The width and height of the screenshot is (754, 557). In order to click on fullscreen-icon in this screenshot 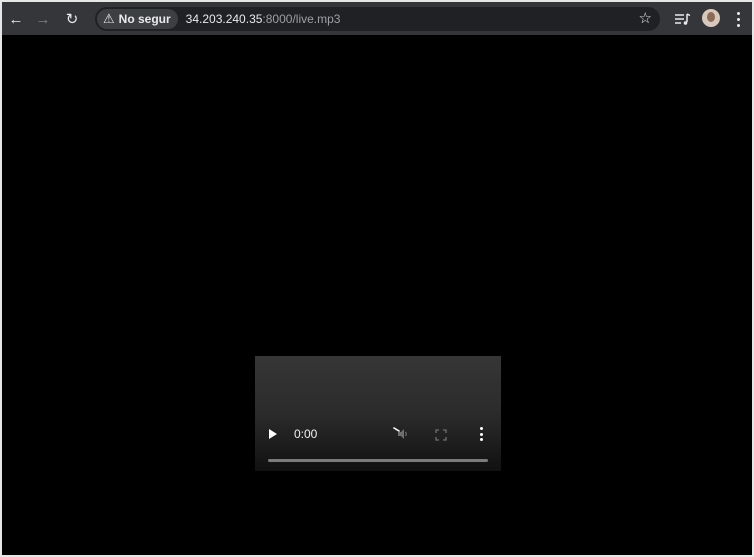, I will do `click(441, 435)`.